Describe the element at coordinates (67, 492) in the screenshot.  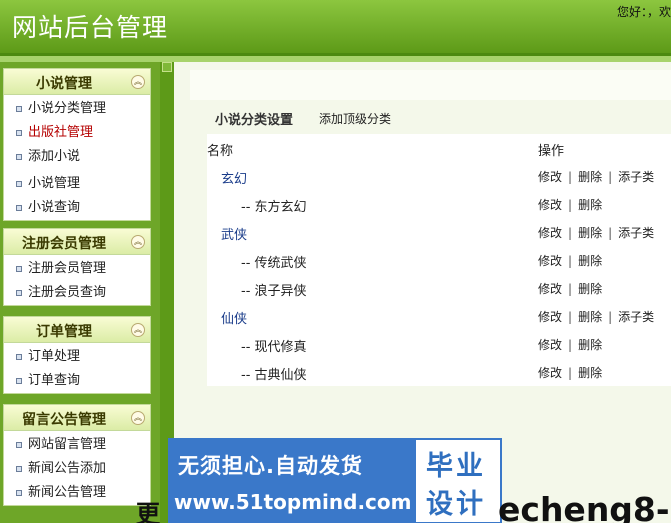
I see `sidebar-item-label: 新闻公告管理` at that location.